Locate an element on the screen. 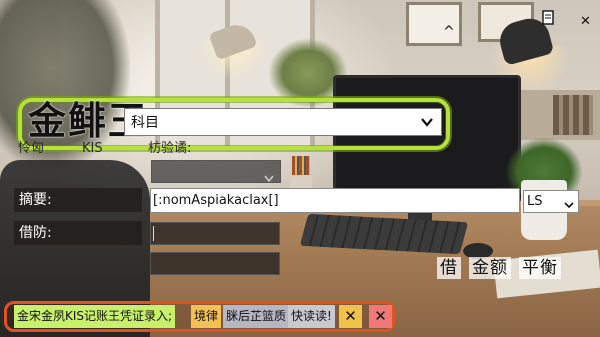 The height and width of the screenshot is (337, 600). borrow-label: 借防: is located at coordinates (78, 233).